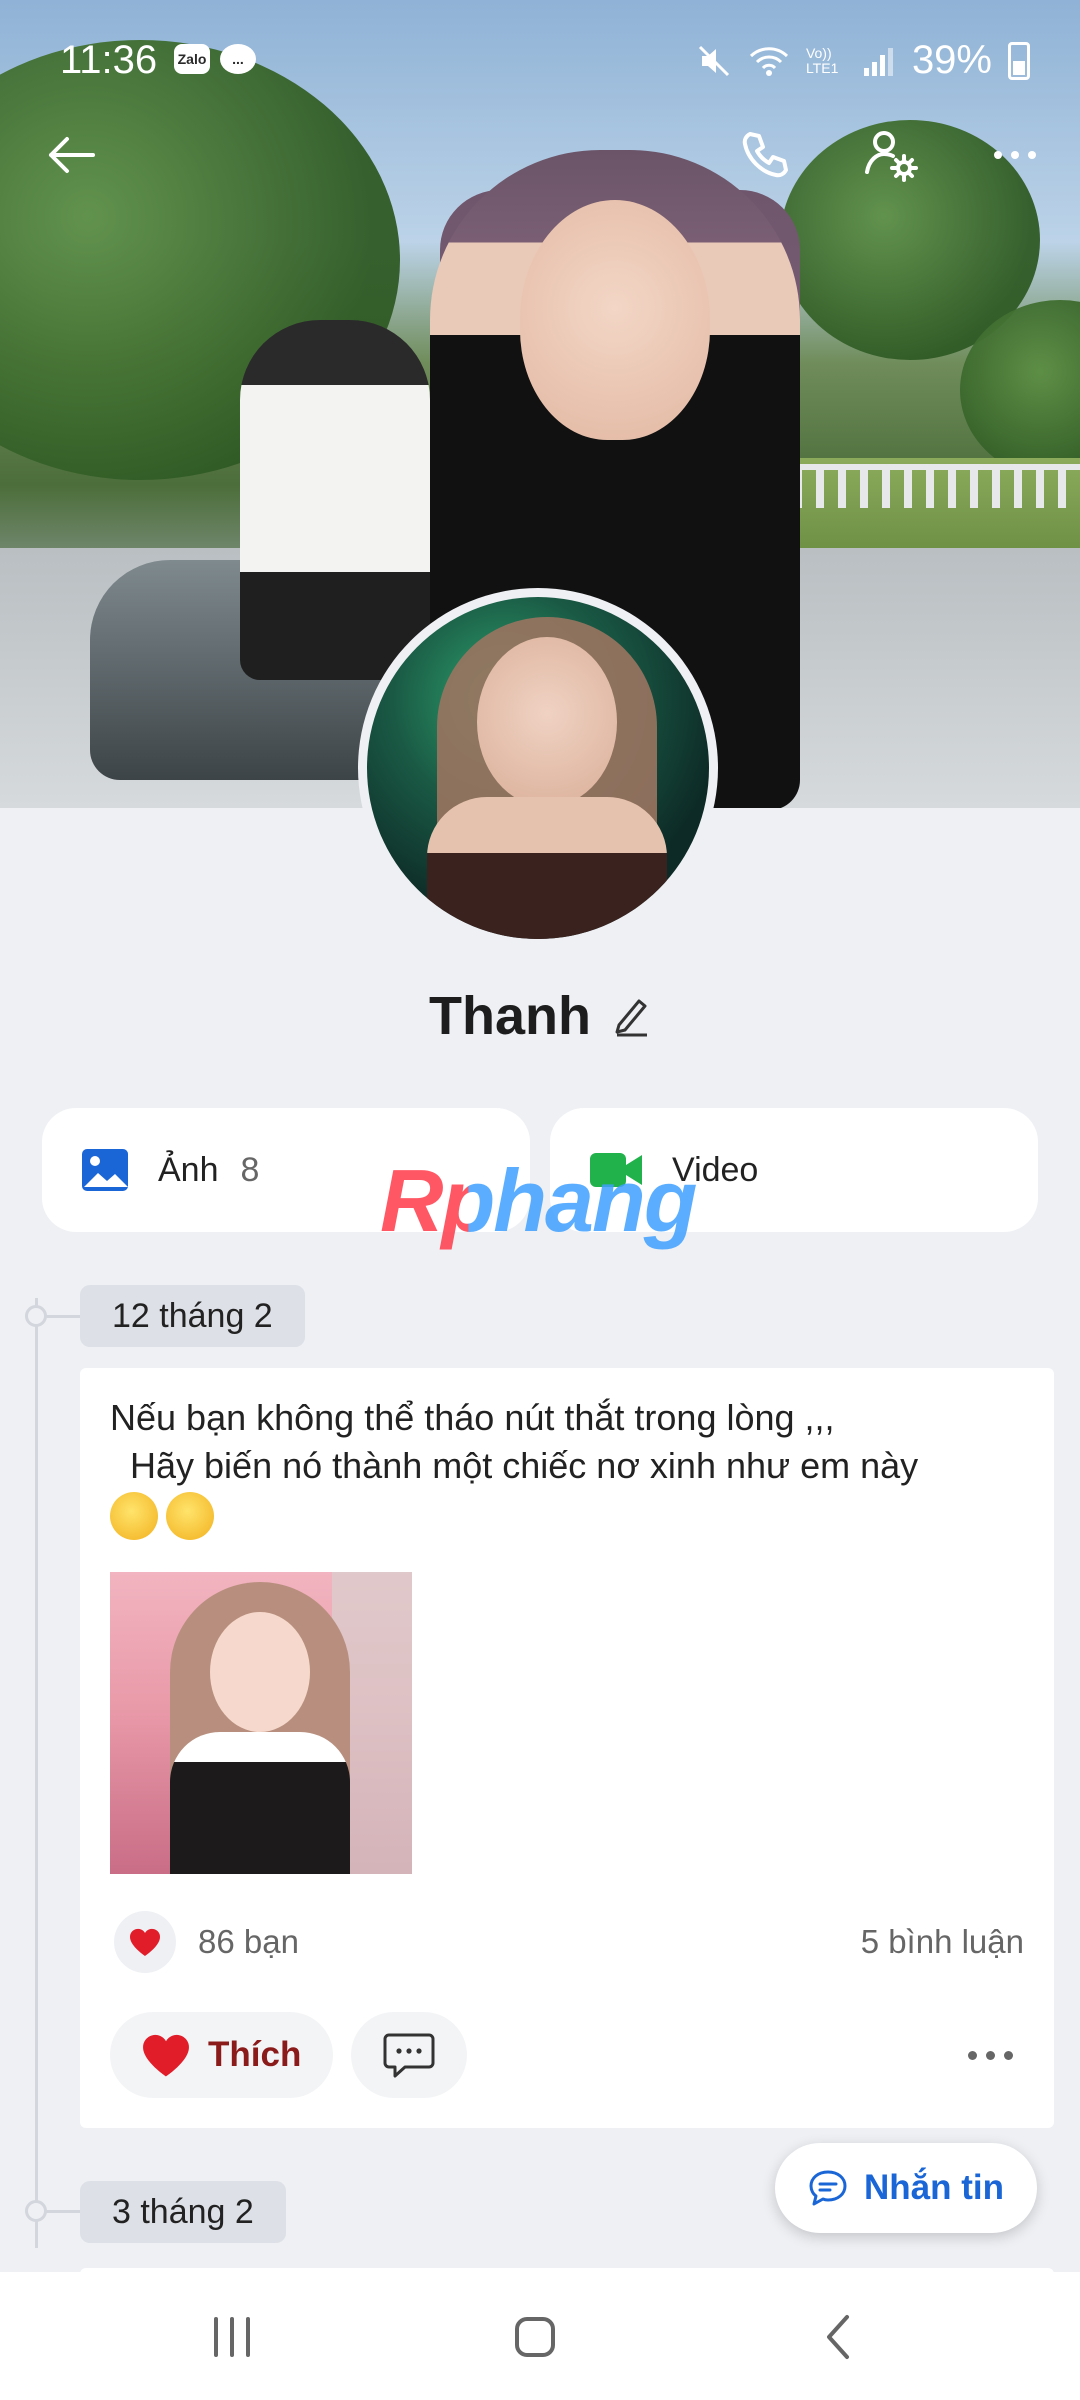 The width and height of the screenshot is (1080, 2400). Describe the element at coordinates (570, 2055) in the screenshot. I see `post-actions: Thích` at that location.